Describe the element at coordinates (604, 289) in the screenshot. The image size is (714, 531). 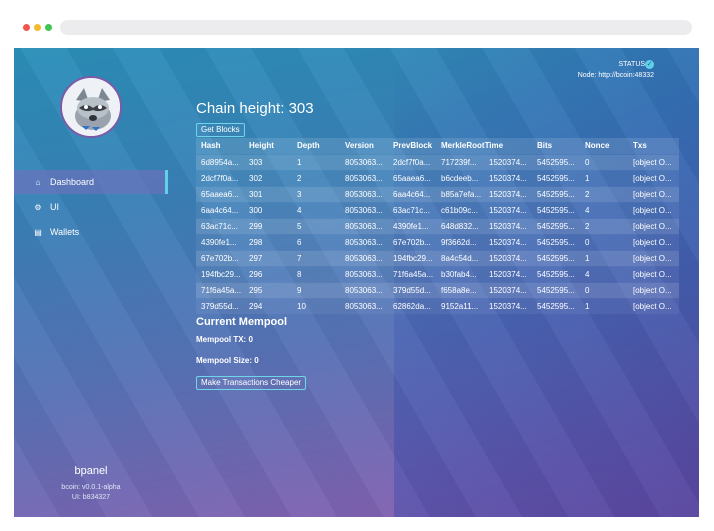
I see `table-cell: 0` at that location.